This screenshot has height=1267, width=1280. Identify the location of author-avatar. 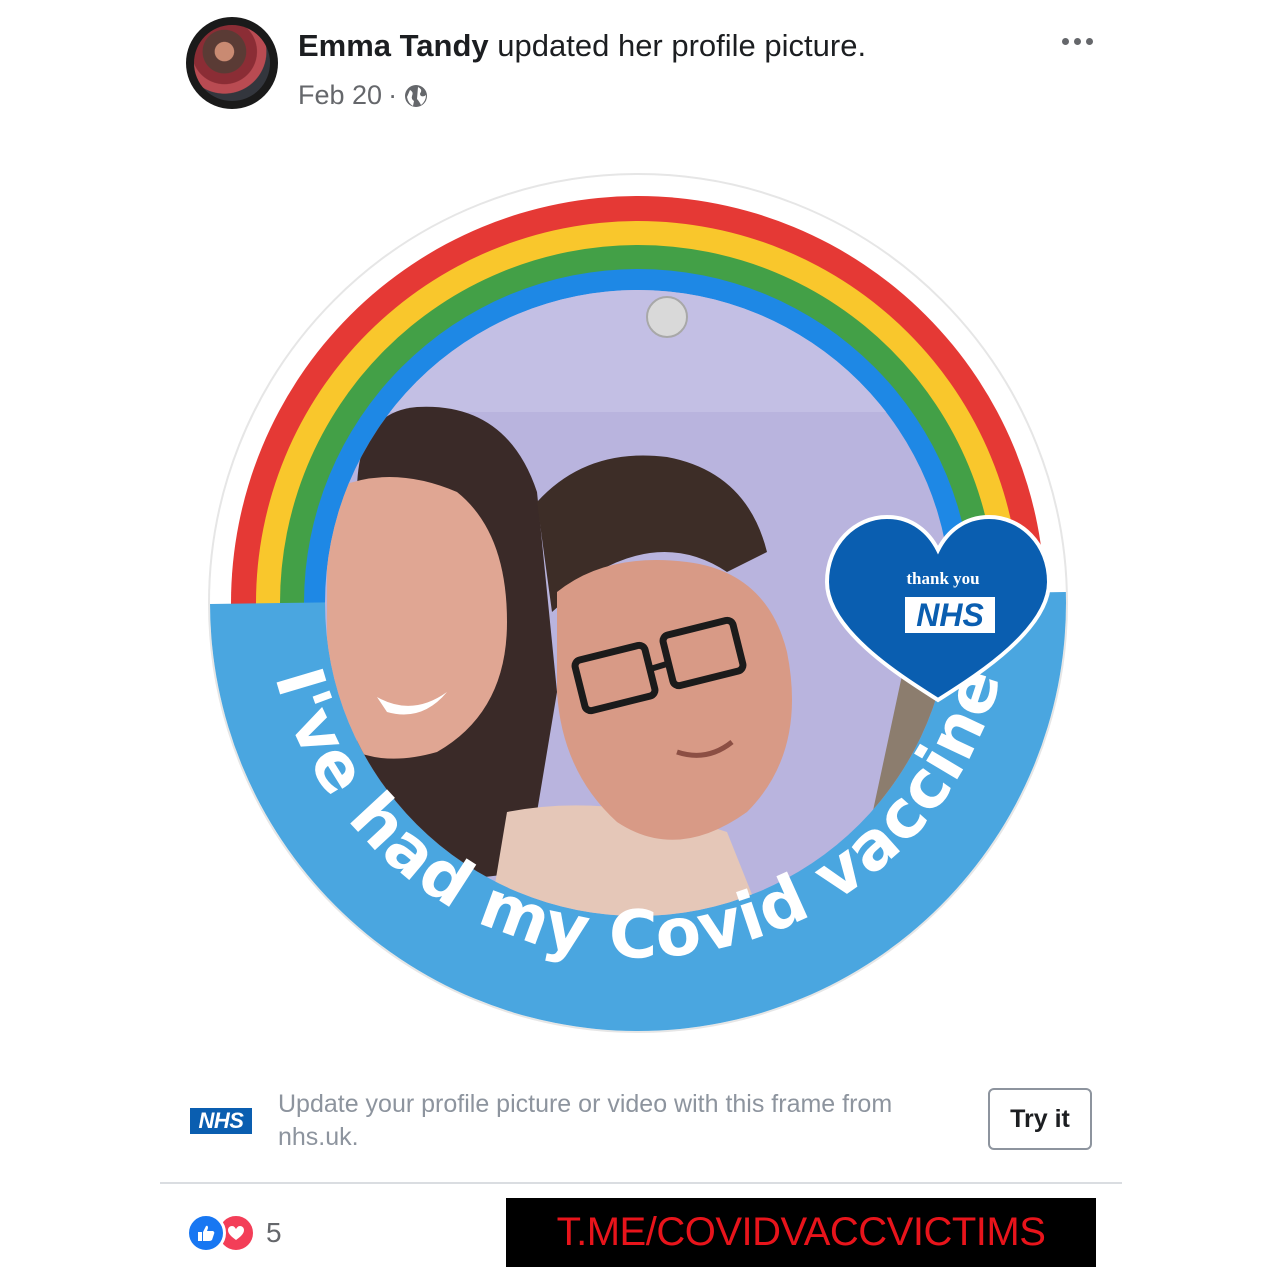
(232, 63).